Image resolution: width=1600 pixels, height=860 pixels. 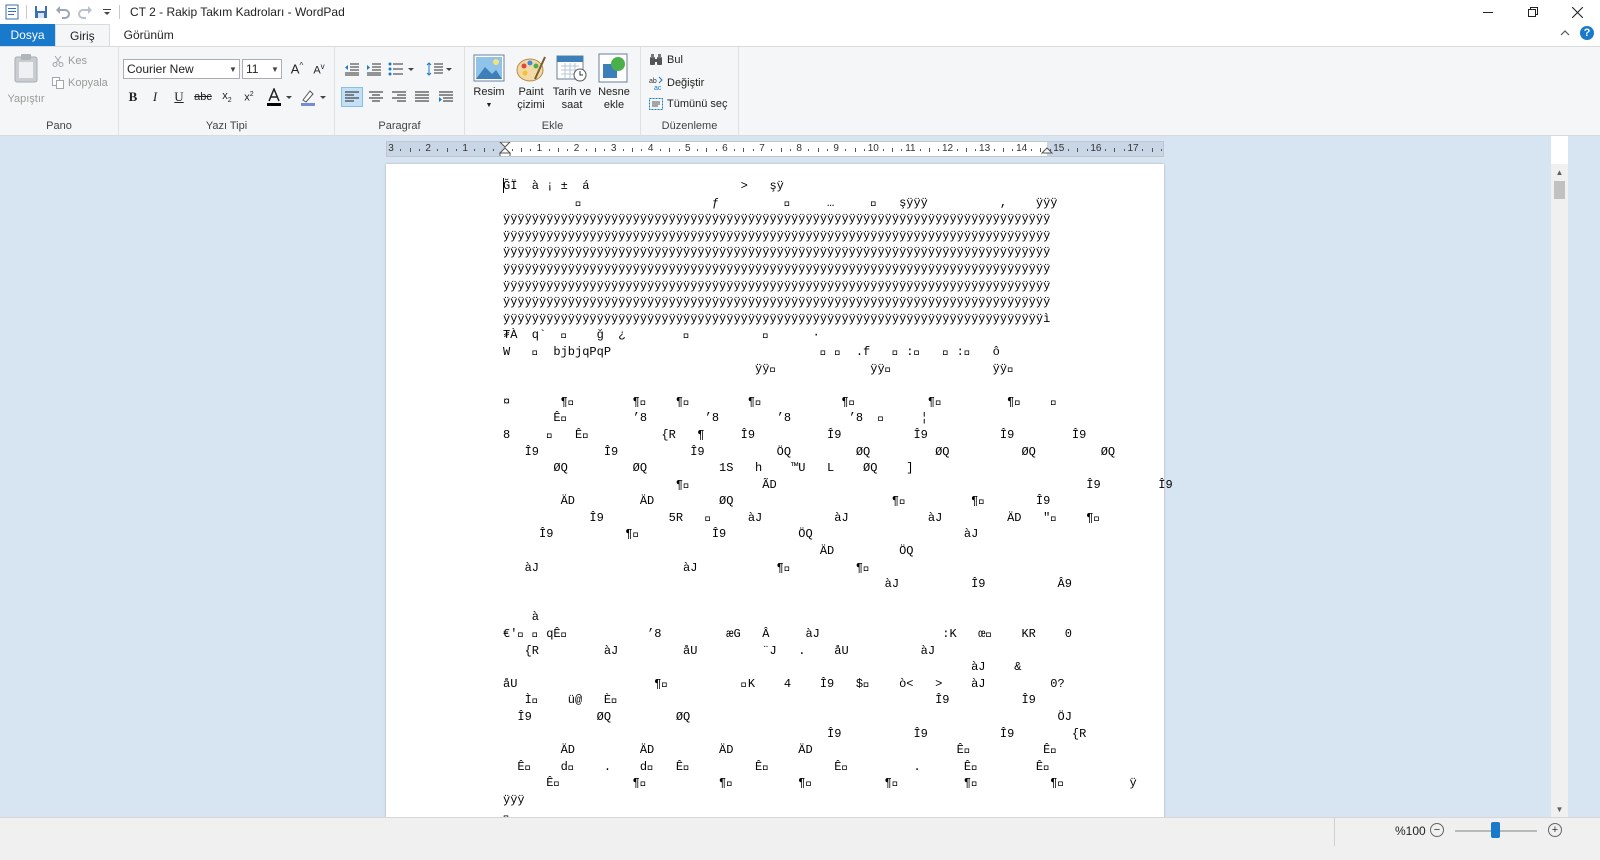 What do you see at coordinates (531, 69) in the screenshot?
I see `paint-palette-icon` at bounding box center [531, 69].